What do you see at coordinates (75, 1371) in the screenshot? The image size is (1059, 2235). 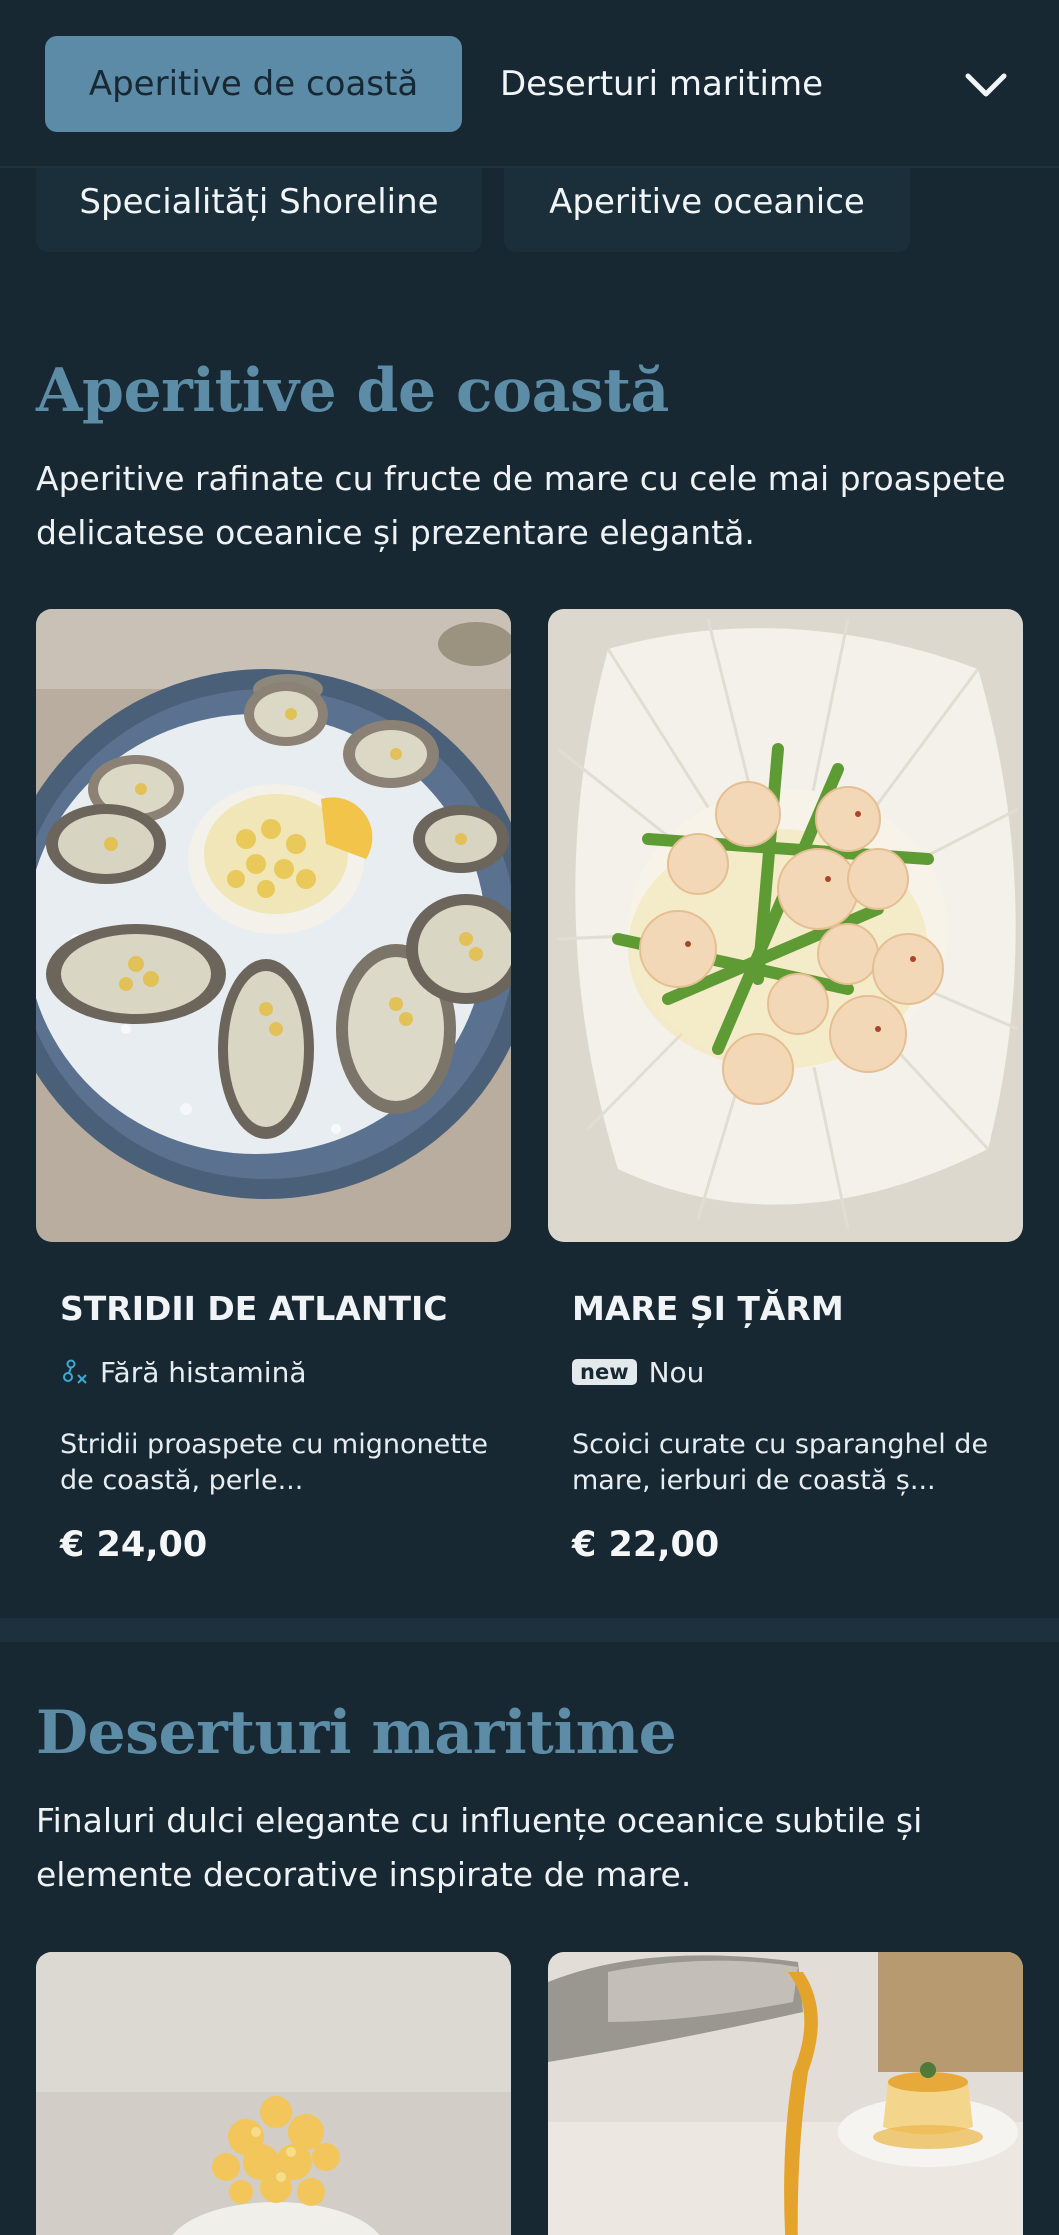 I see `histamine-free-icon` at bounding box center [75, 1371].